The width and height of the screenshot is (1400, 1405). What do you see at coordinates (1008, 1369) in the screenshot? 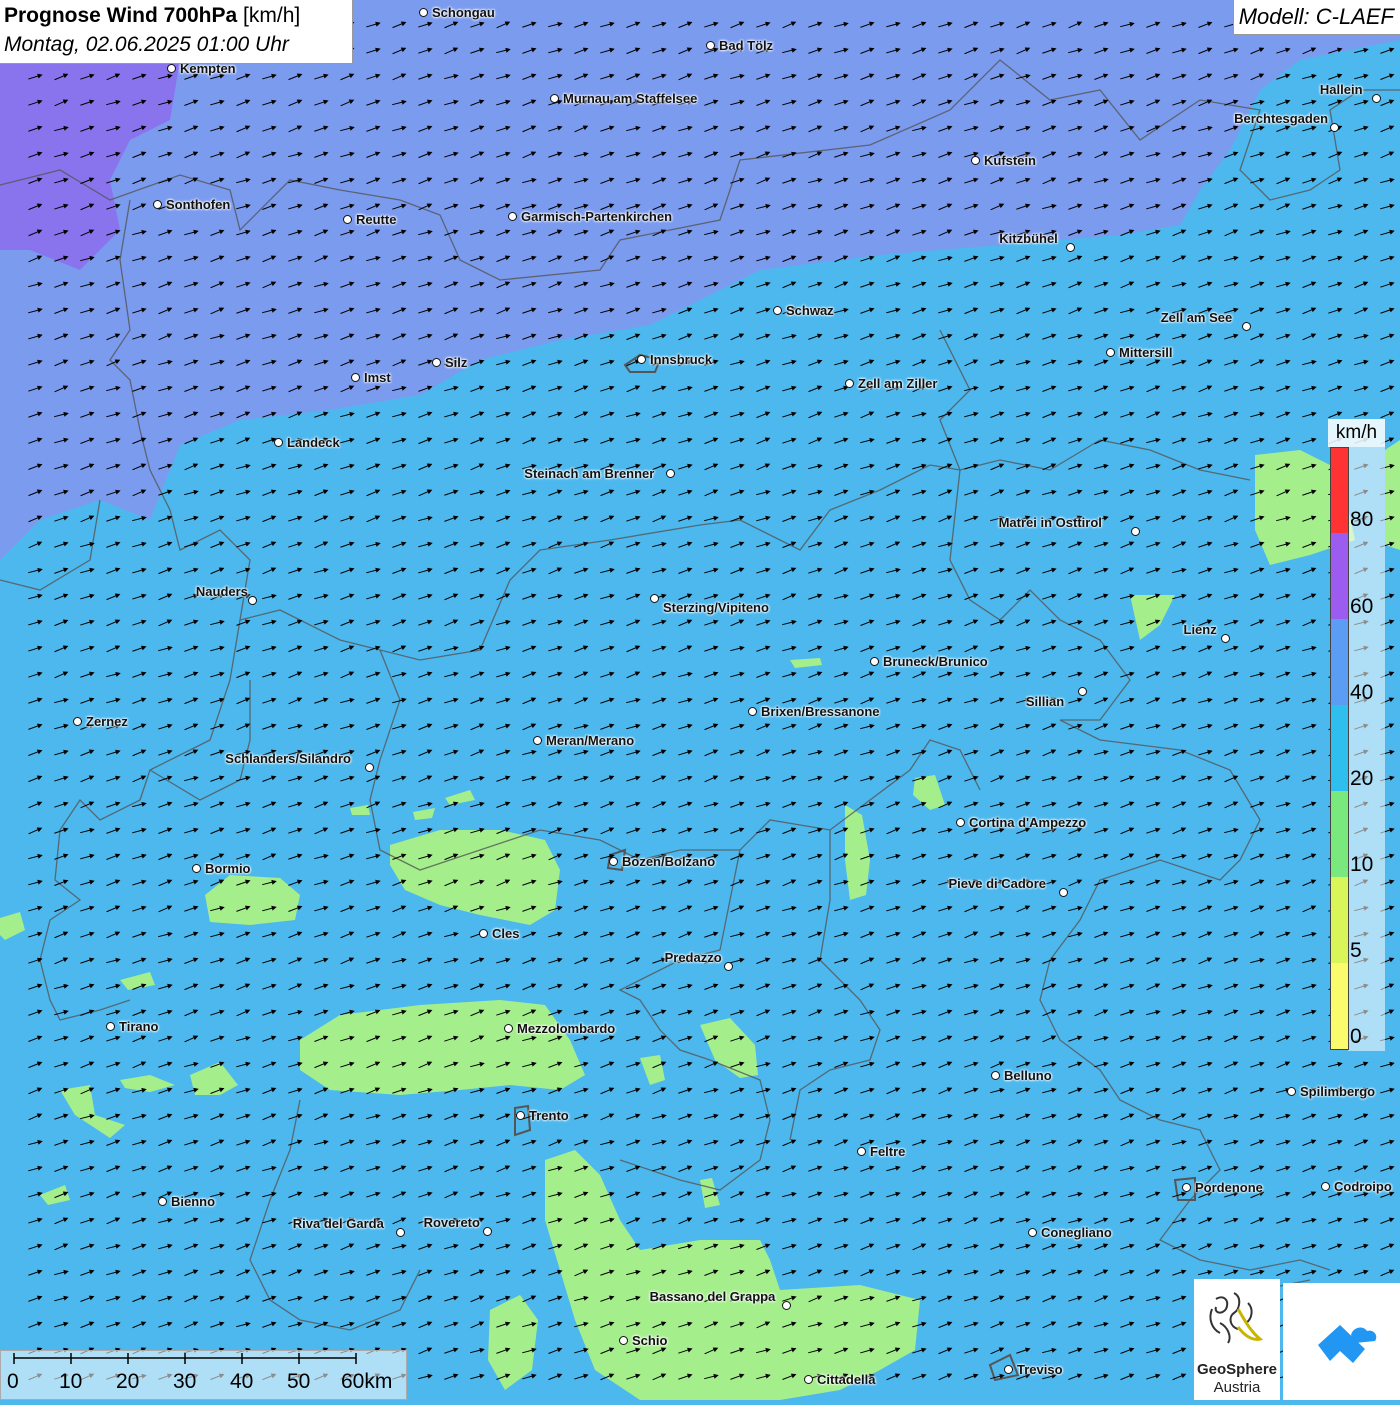
I see `city-marker-treviso` at bounding box center [1008, 1369].